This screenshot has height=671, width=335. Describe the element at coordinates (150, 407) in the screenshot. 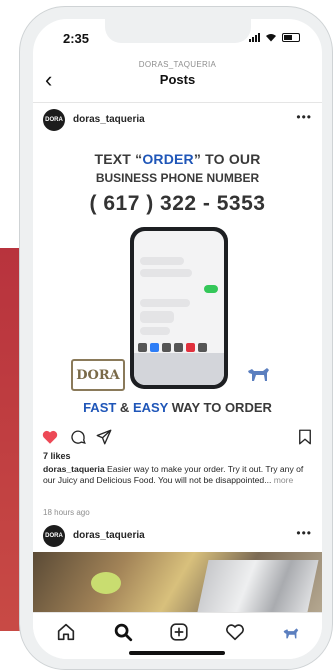

I see `tagline-accent-2: EASY` at that location.